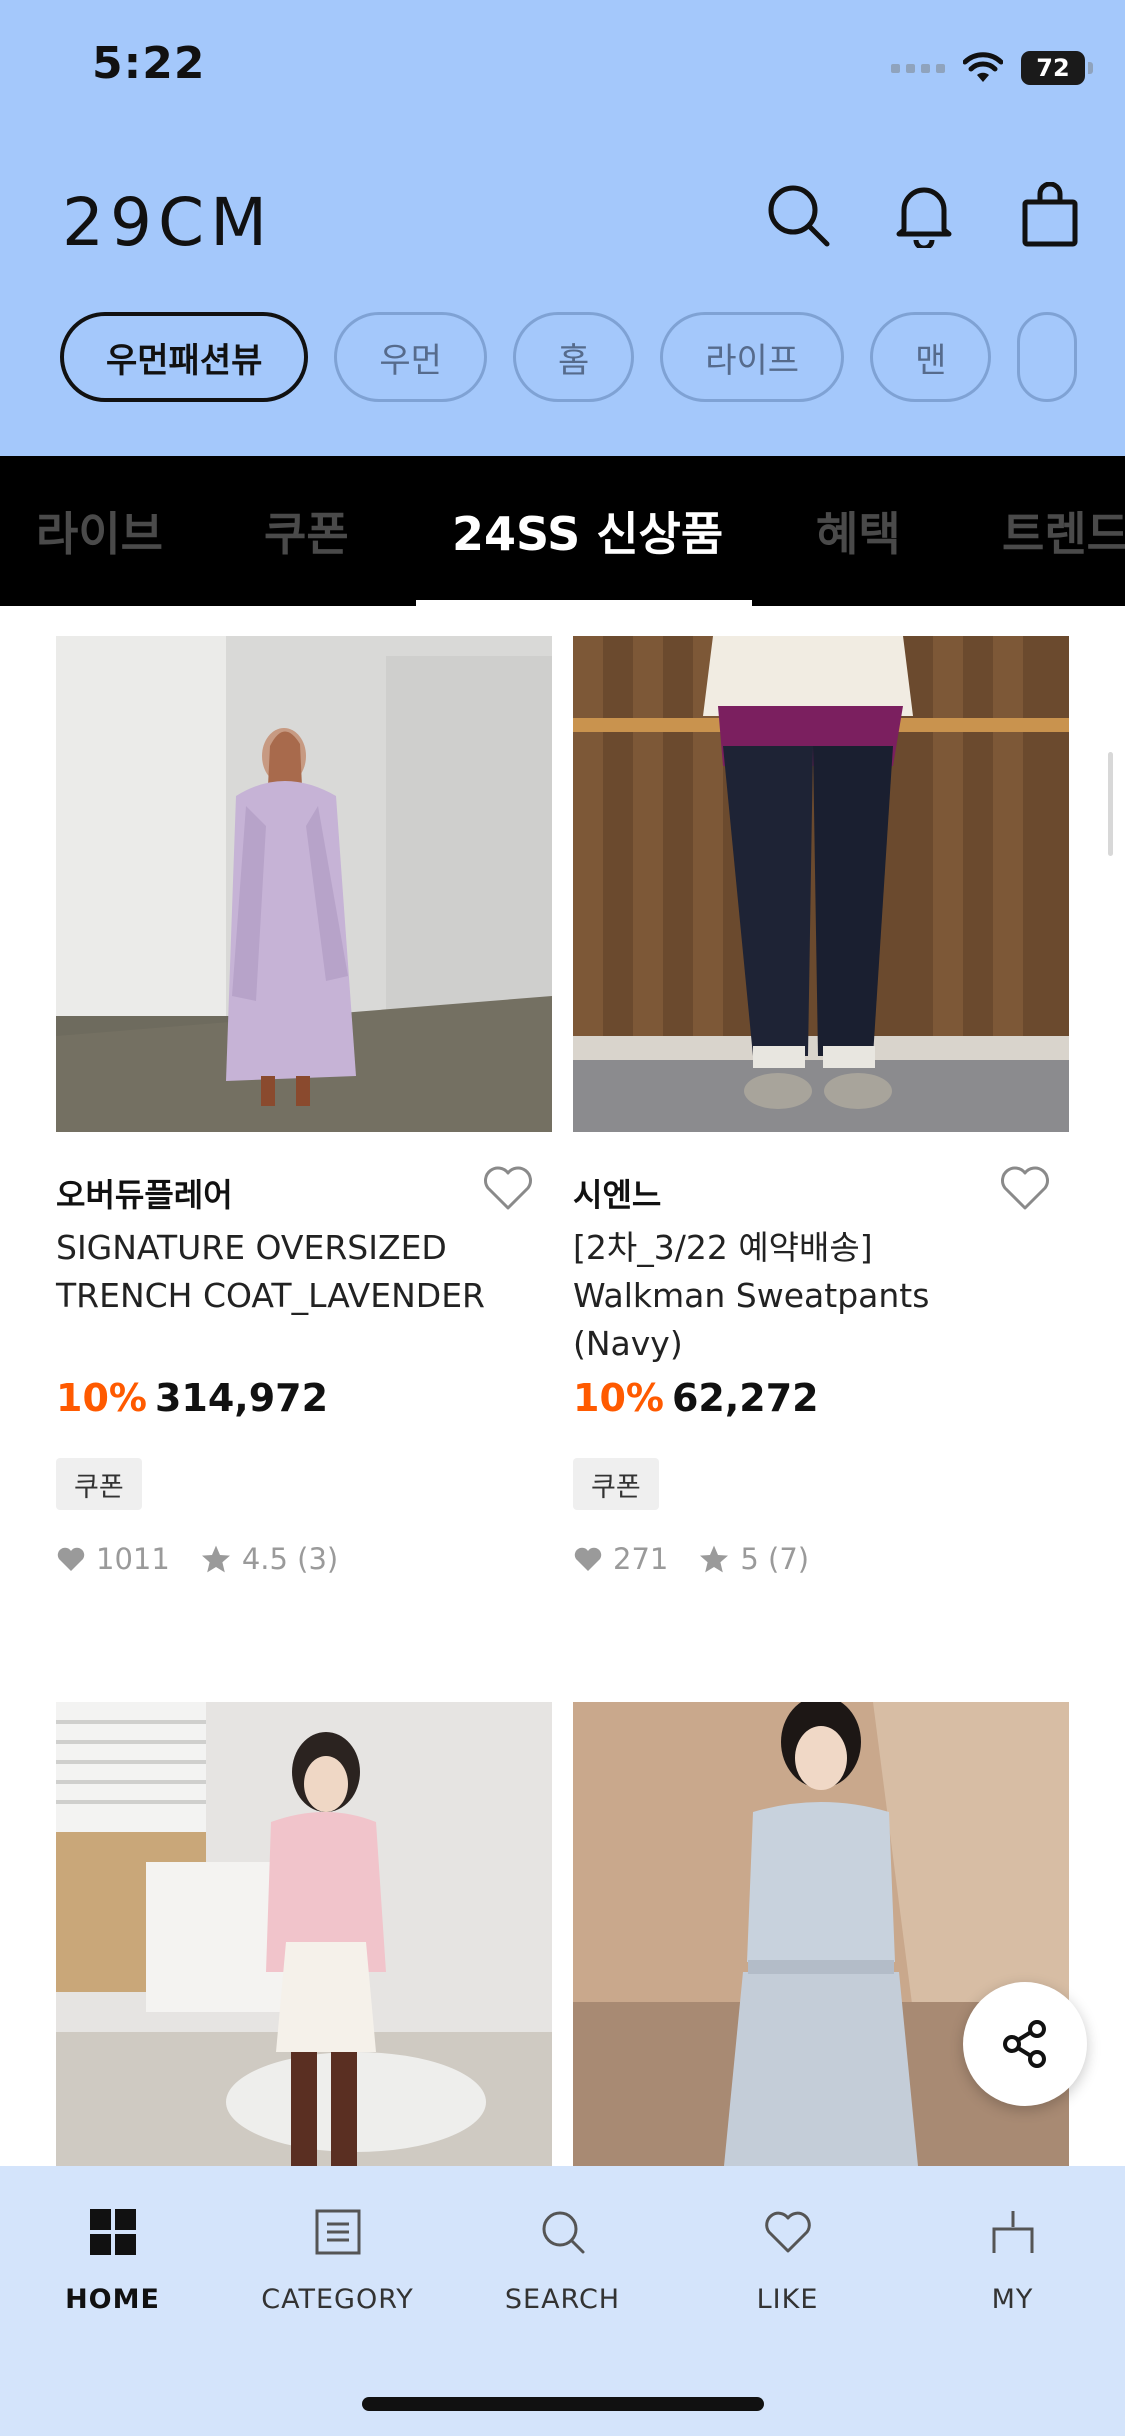 Image resolution: width=1125 pixels, height=2436 pixels. Describe the element at coordinates (641, 1559) in the screenshot. I see `like-count: 271` at that location.